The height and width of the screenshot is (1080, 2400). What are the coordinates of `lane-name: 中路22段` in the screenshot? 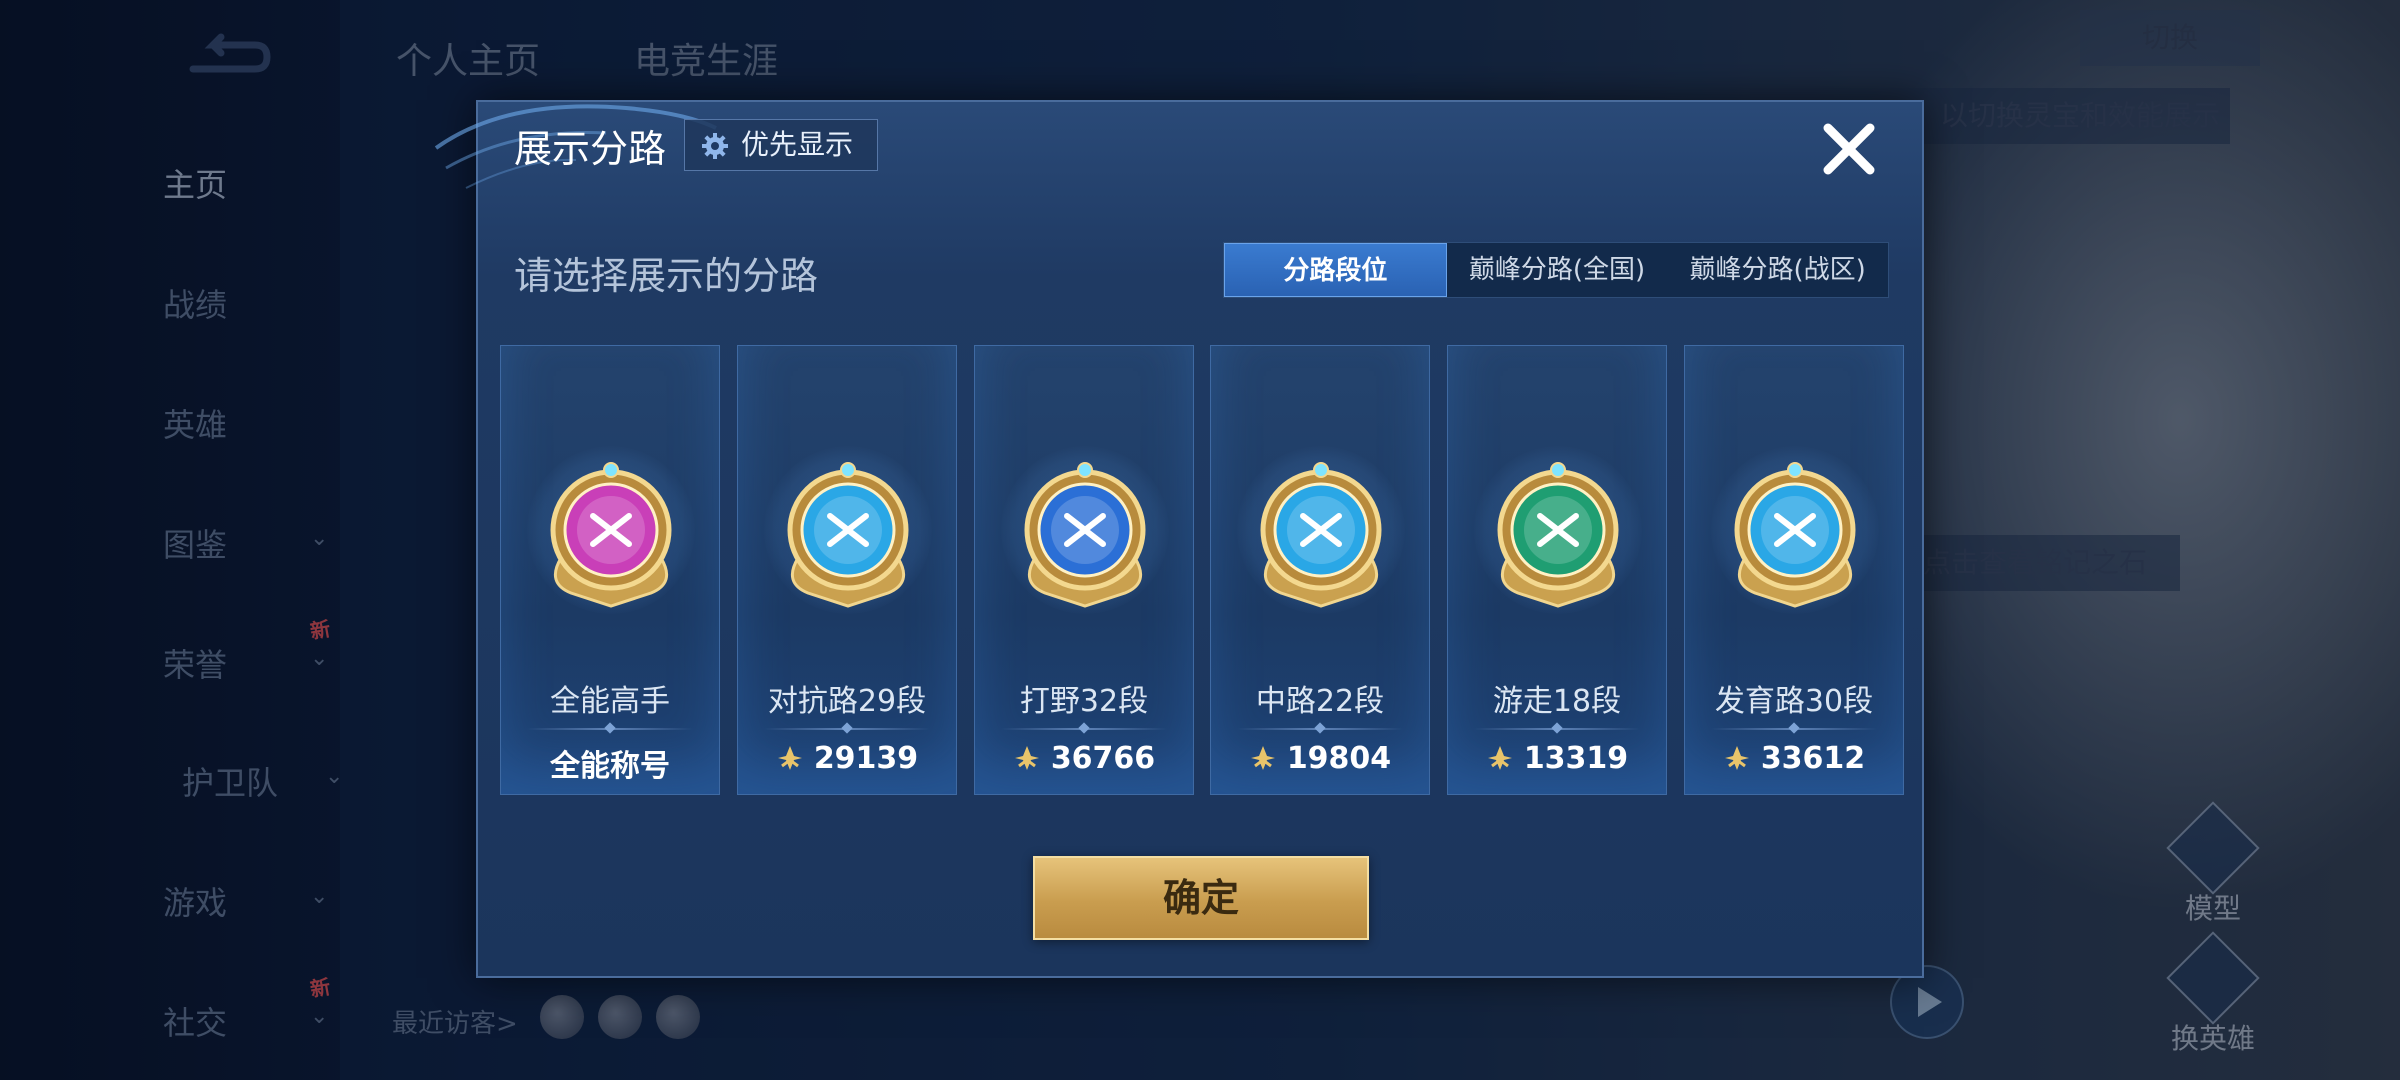 It's located at (1320, 701).